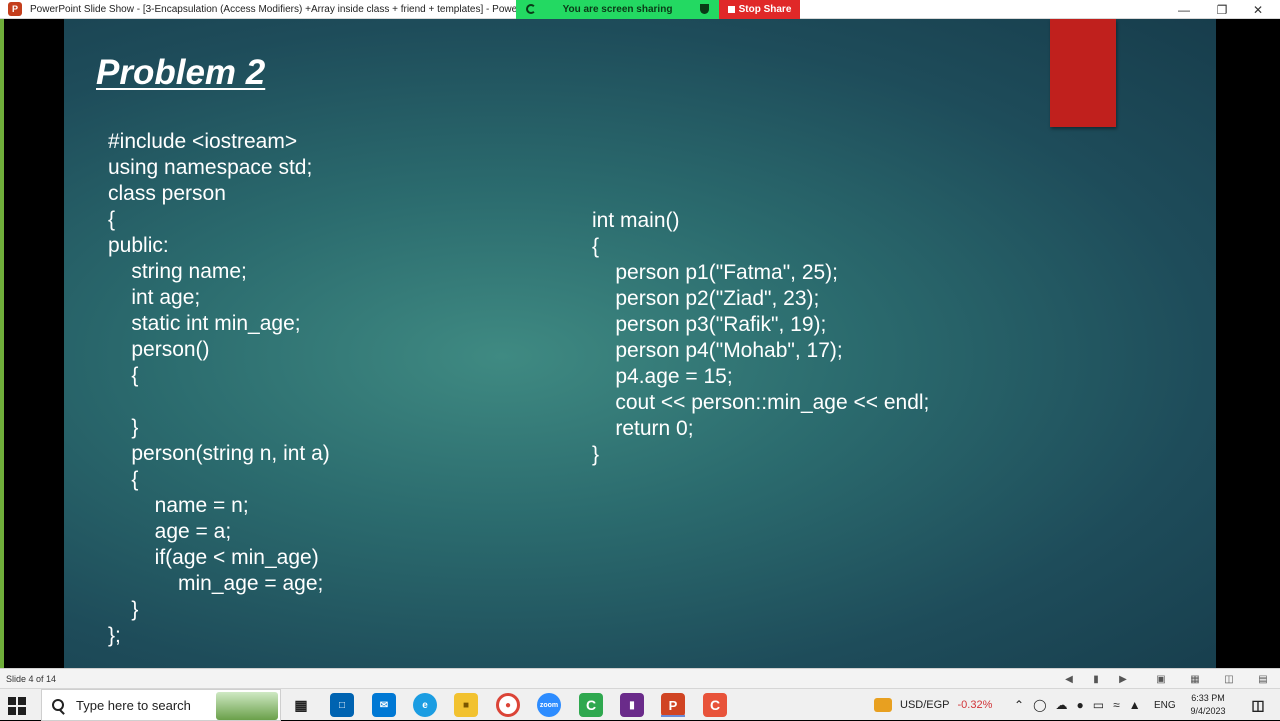  What do you see at coordinates (1096, 679) in the screenshot?
I see `slide-menu-icon: ▮` at bounding box center [1096, 679].